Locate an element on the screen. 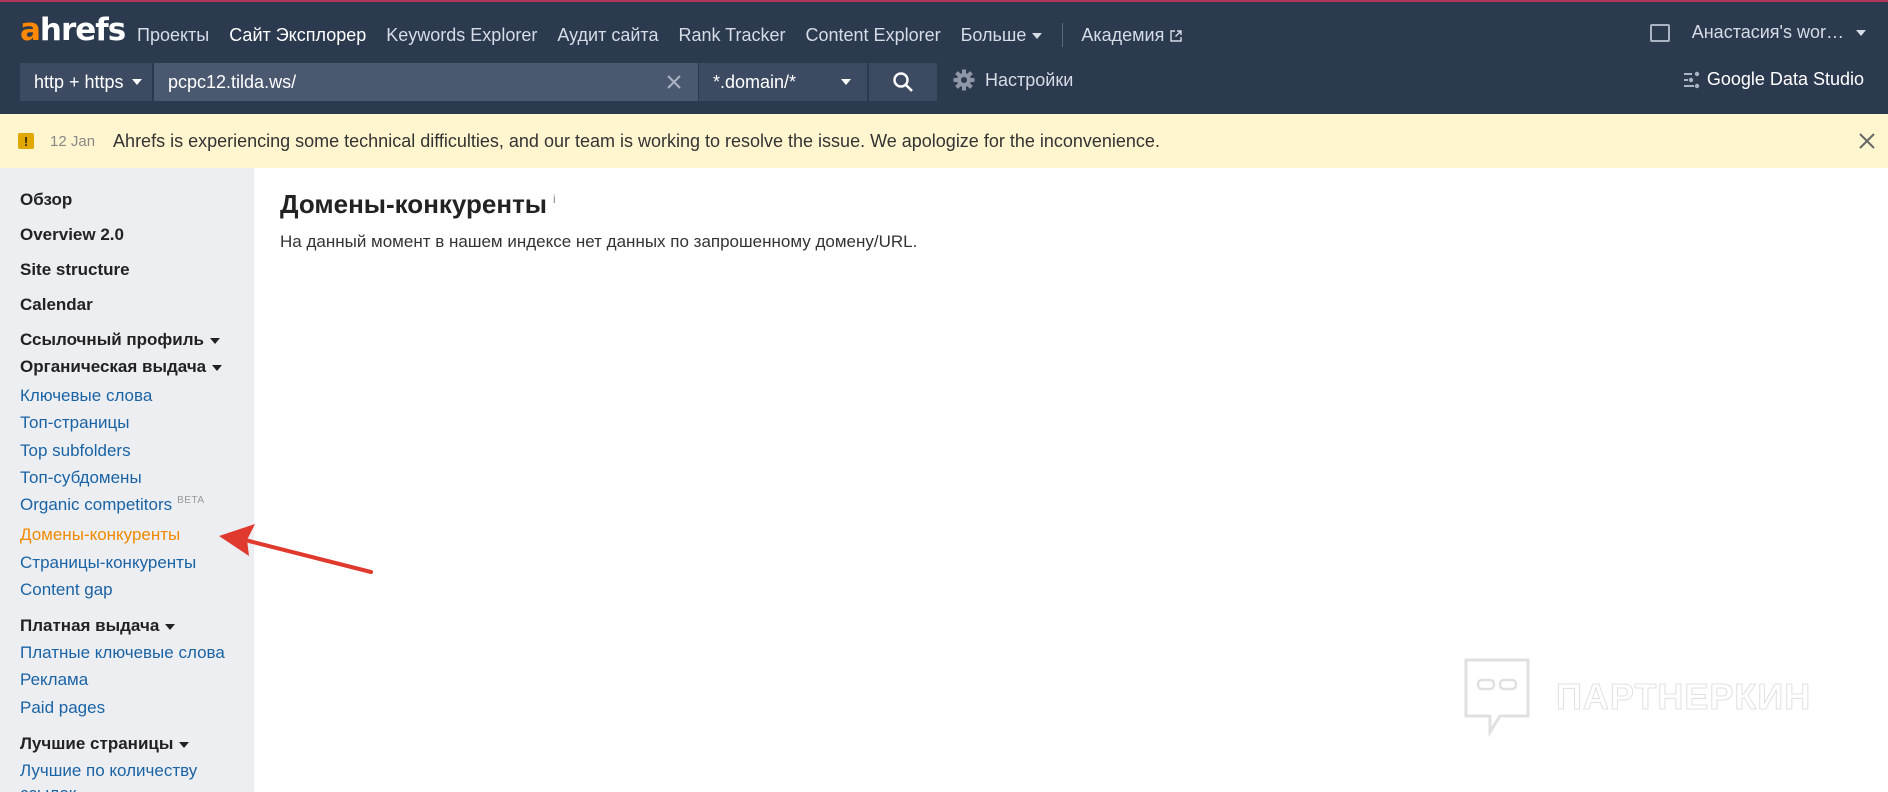 The image size is (1888, 792). sidebar-item-best-by-links: Лучшие по количеству is located at coordinates (108, 771).